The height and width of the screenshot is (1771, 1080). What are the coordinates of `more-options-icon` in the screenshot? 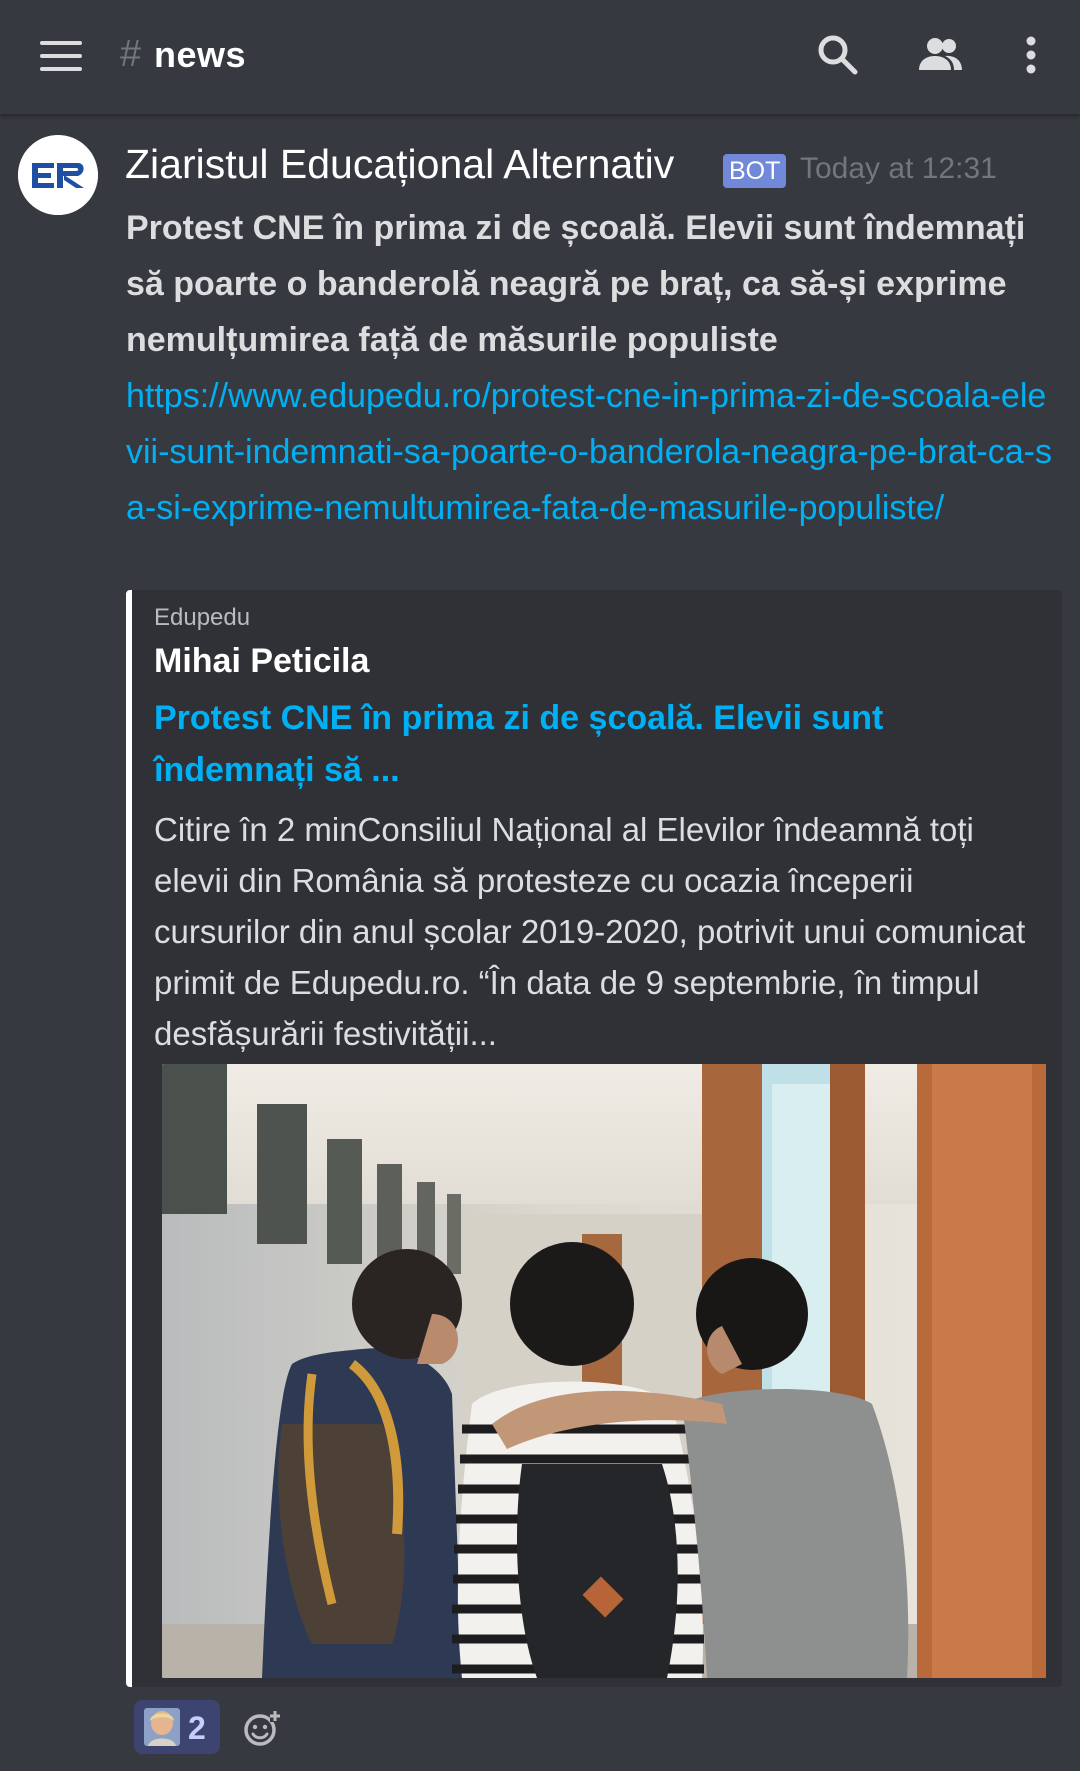 It's located at (1031, 55).